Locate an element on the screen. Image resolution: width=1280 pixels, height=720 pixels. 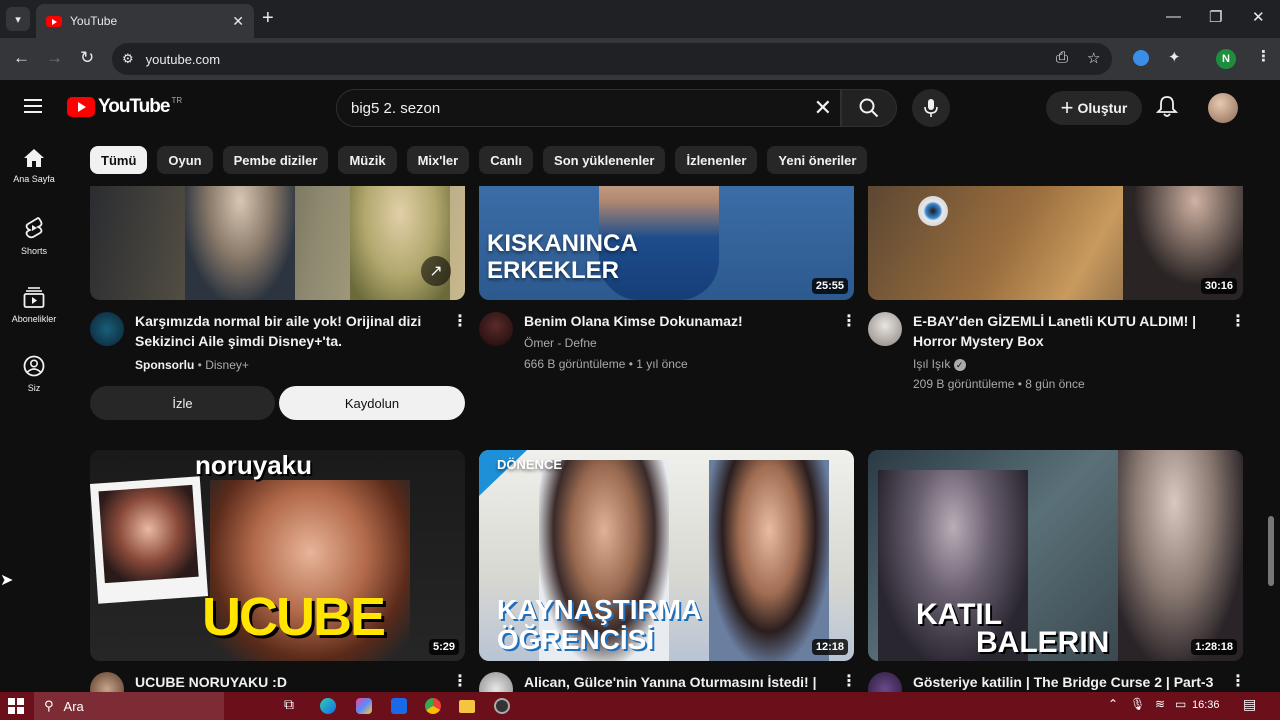
watch-button: İzle is located at coordinates (182, 403).